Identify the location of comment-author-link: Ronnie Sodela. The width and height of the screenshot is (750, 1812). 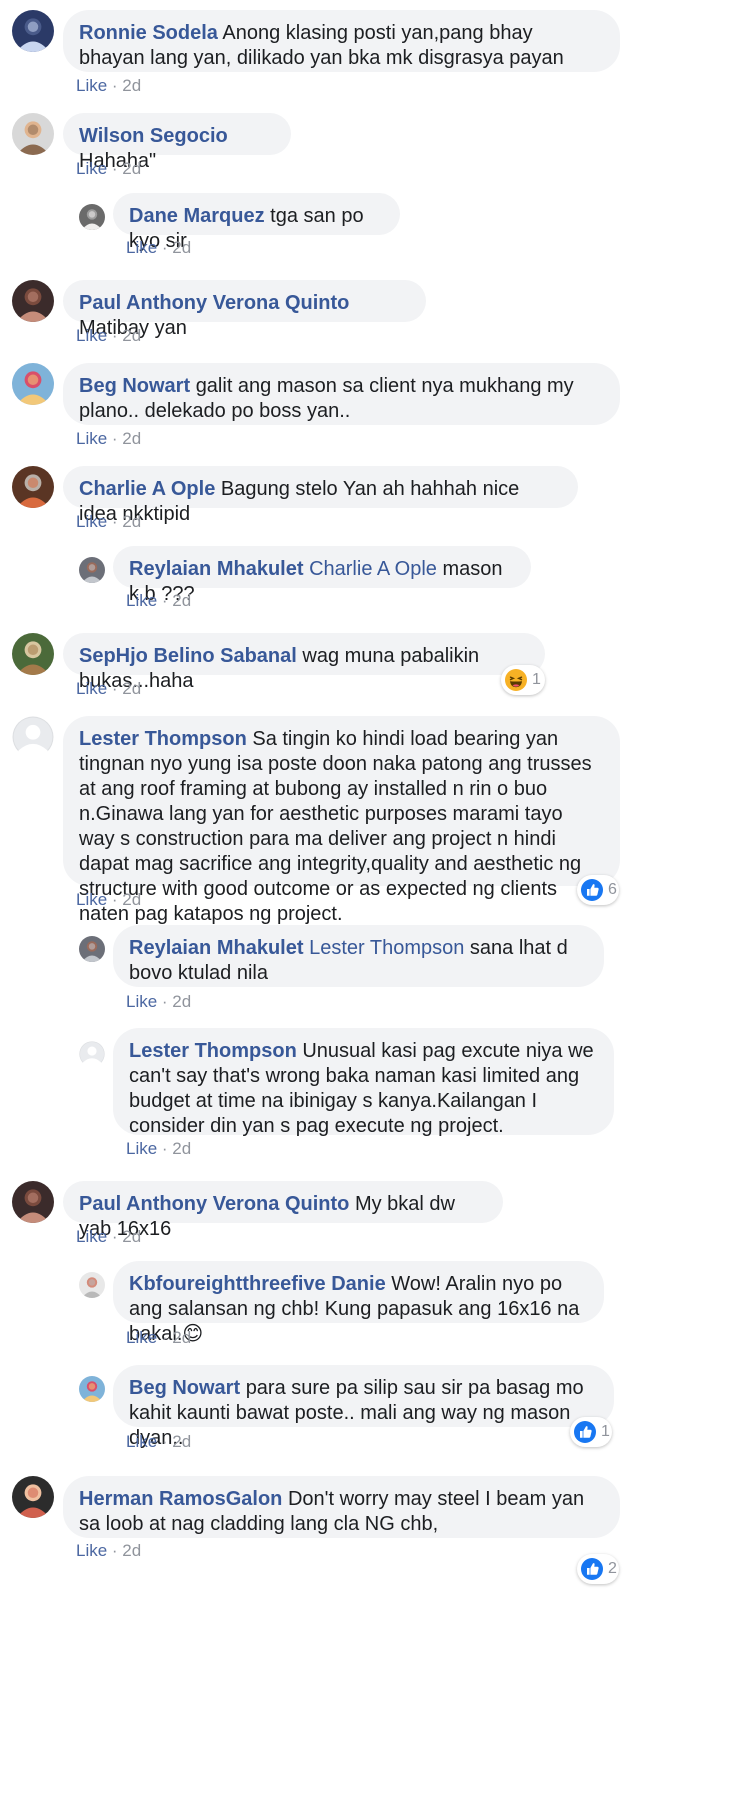
(148, 33).